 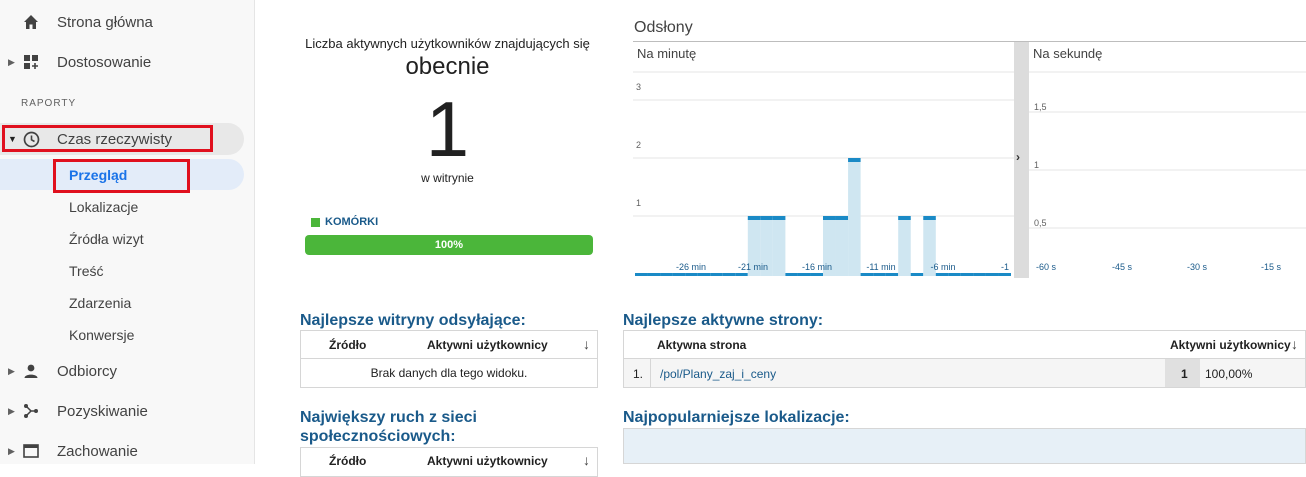 I want to click on top-pages-col-users: Aktywni użytkownicy, so click(x=1230, y=345).